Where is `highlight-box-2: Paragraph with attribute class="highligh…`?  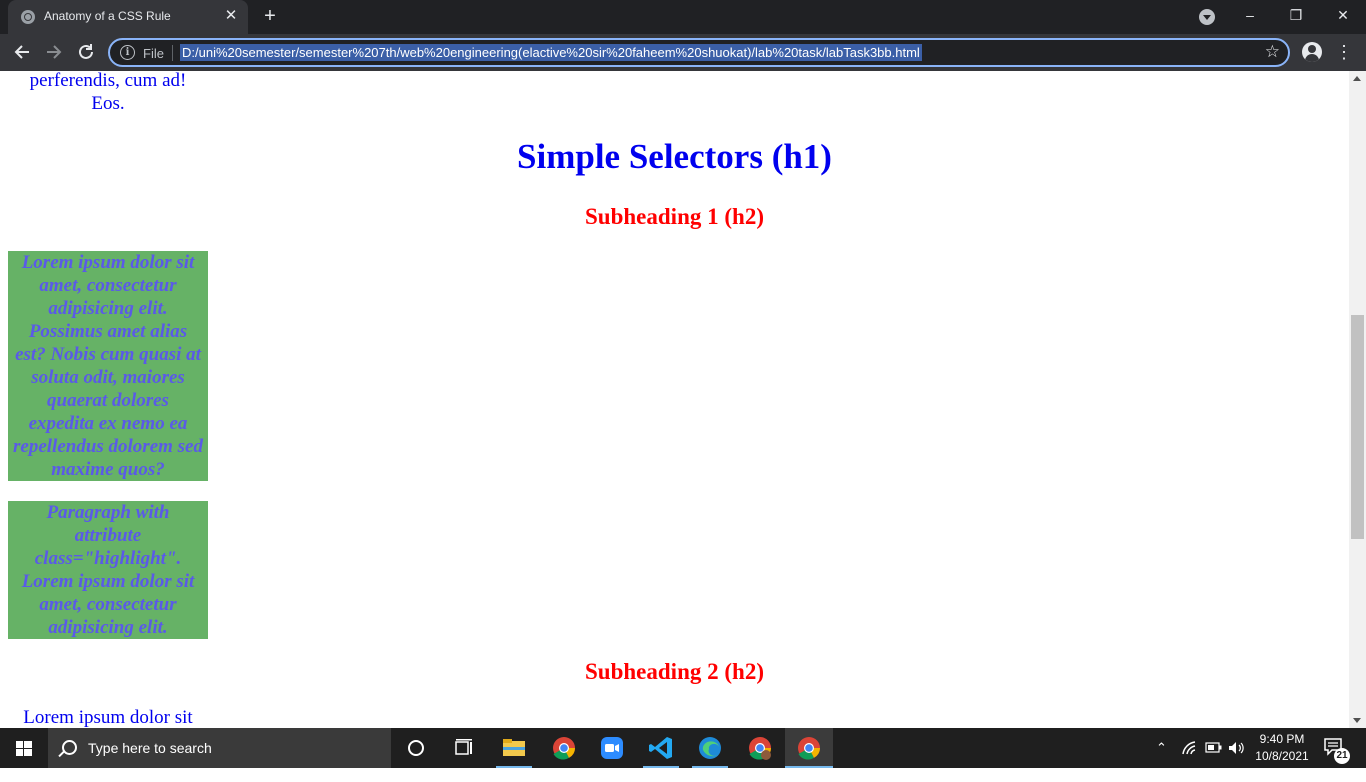
highlight-box-2: Paragraph with attribute class="highligh… is located at coordinates (108, 570).